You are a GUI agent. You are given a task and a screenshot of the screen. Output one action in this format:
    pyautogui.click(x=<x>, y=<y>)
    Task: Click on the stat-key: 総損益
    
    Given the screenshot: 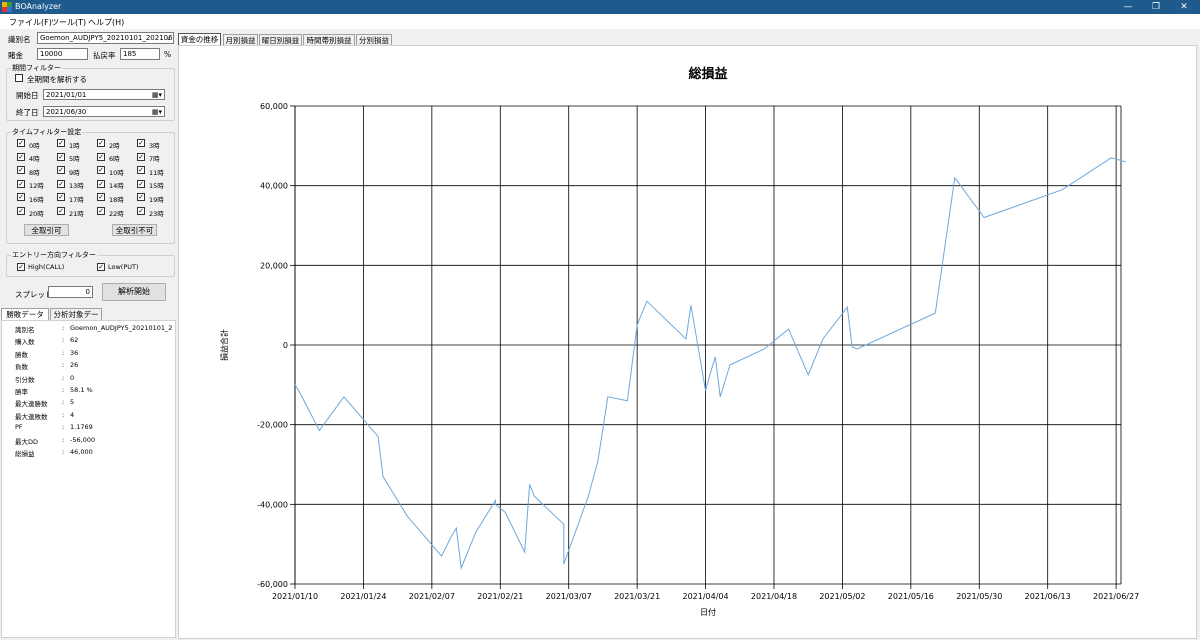 What is the action you would take?
    pyautogui.click(x=25, y=454)
    